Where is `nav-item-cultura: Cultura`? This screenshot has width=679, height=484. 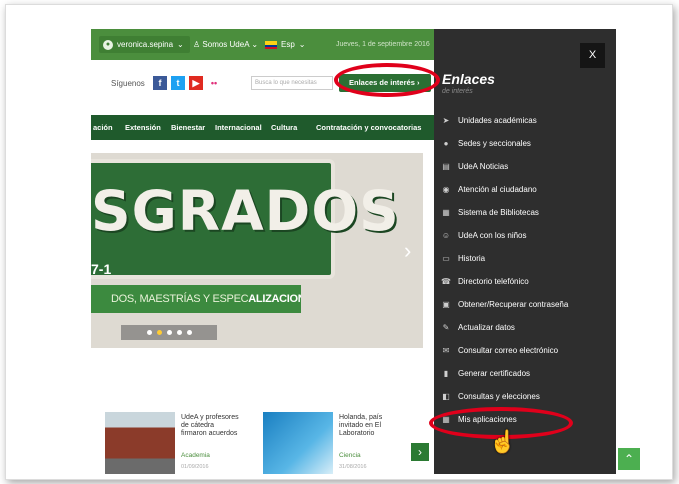
nav-item-cultura: Cultura is located at coordinates (284, 127).